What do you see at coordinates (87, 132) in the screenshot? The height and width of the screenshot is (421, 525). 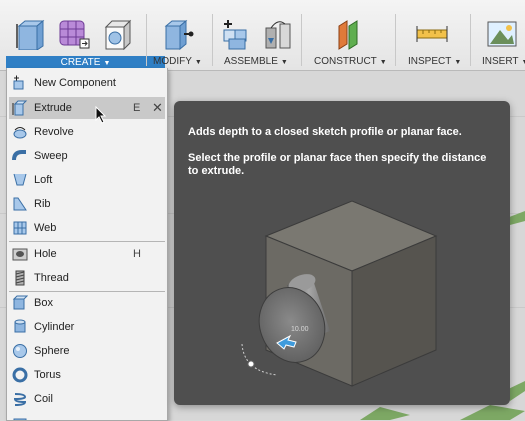 I see `menu-item-revolve: Revolve` at bounding box center [87, 132].